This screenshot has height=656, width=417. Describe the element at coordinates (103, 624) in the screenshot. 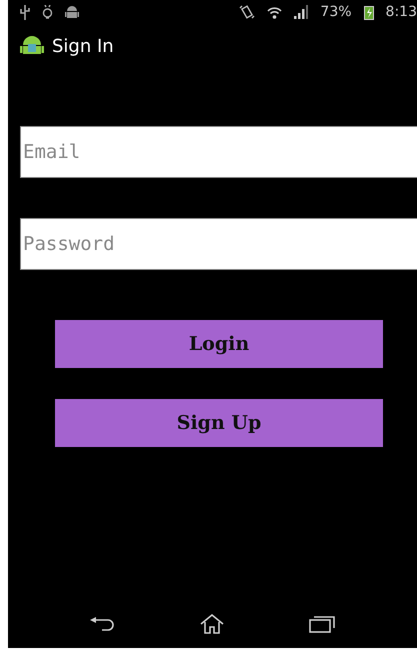

I see `back-icon` at that location.